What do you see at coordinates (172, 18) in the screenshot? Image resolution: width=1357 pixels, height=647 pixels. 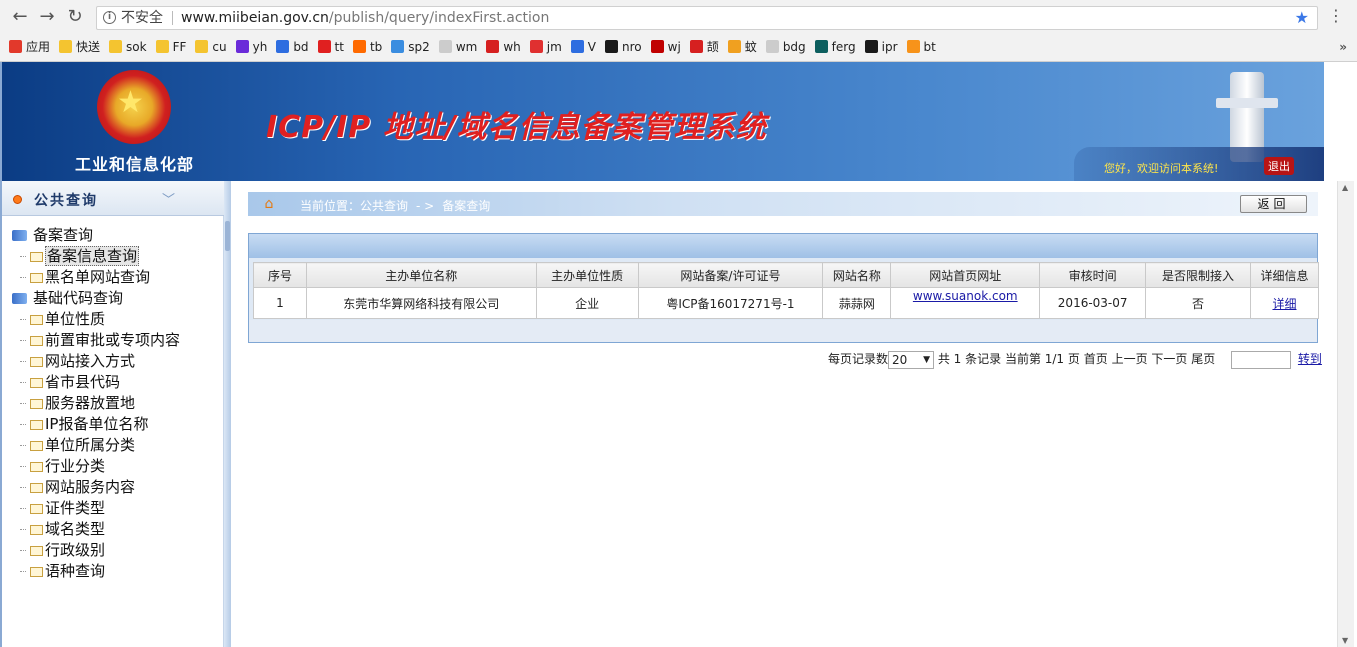 I see `address-separator` at bounding box center [172, 18].